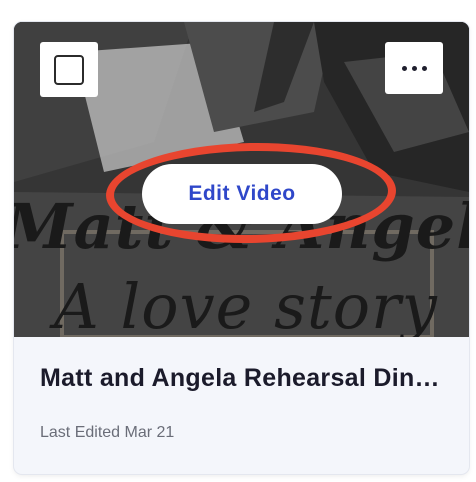 The image size is (476, 482). Describe the element at coordinates (245, 378) in the screenshot. I see `video-title: Matt and Angela Rehearsal Dinner` at that location.